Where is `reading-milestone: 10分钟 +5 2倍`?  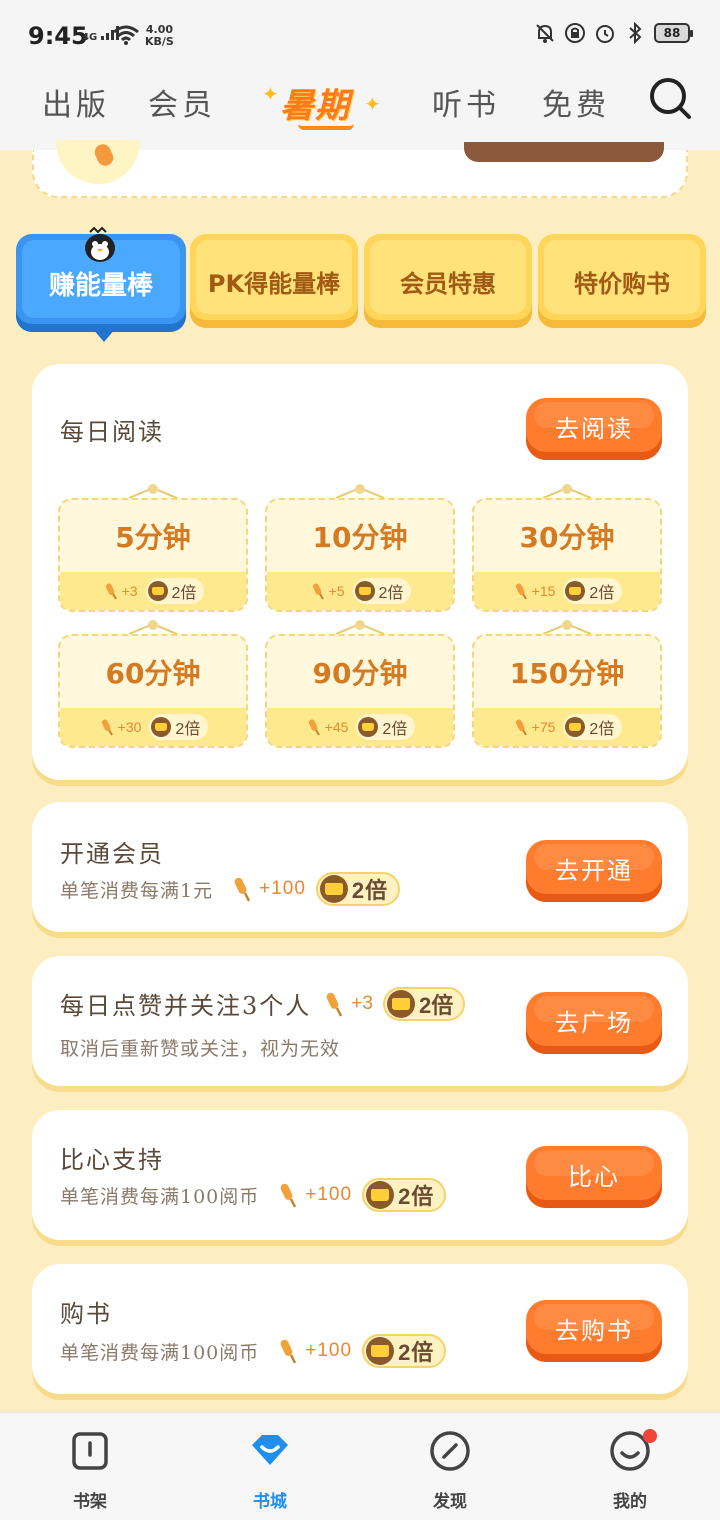
reading-milestone: 10分钟 +5 2倍 is located at coordinates (360, 555).